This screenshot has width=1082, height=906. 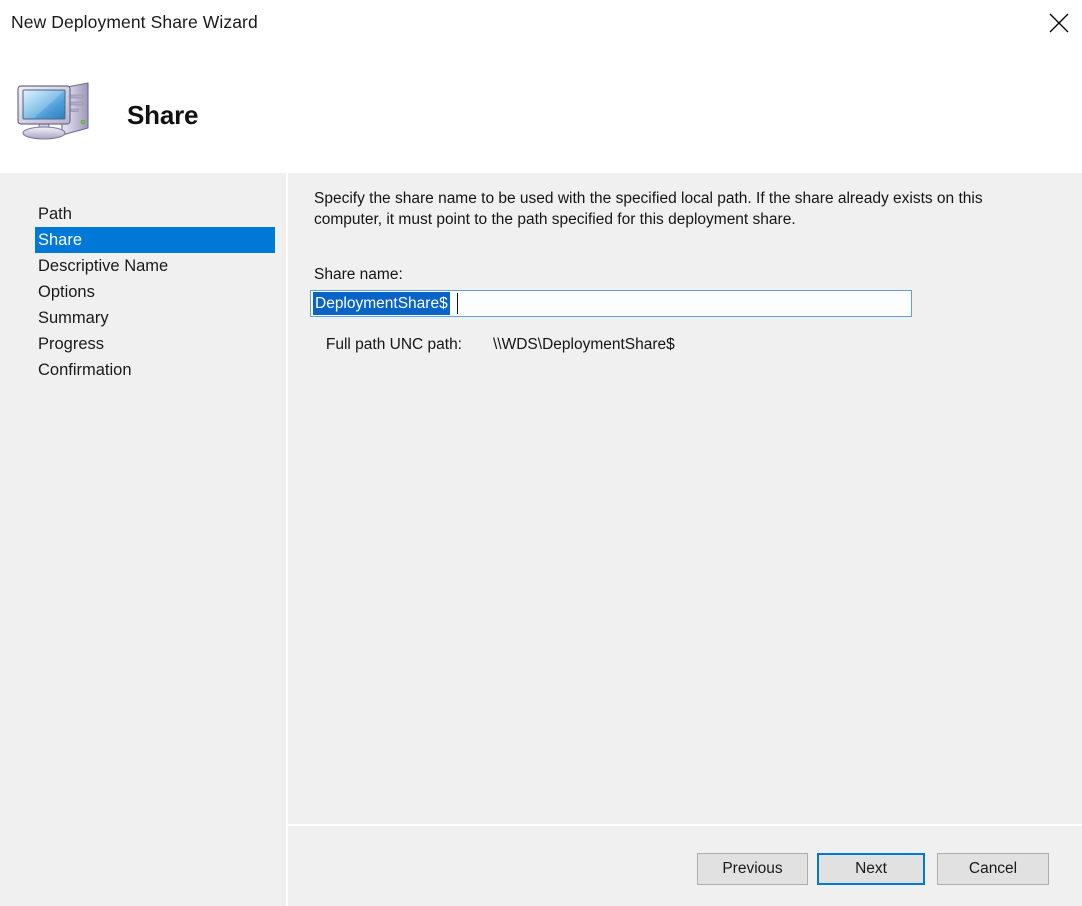 What do you see at coordinates (155, 266) in the screenshot?
I see `sidebar-item-descriptive-name: Descriptive Name` at bounding box center [155, 266].